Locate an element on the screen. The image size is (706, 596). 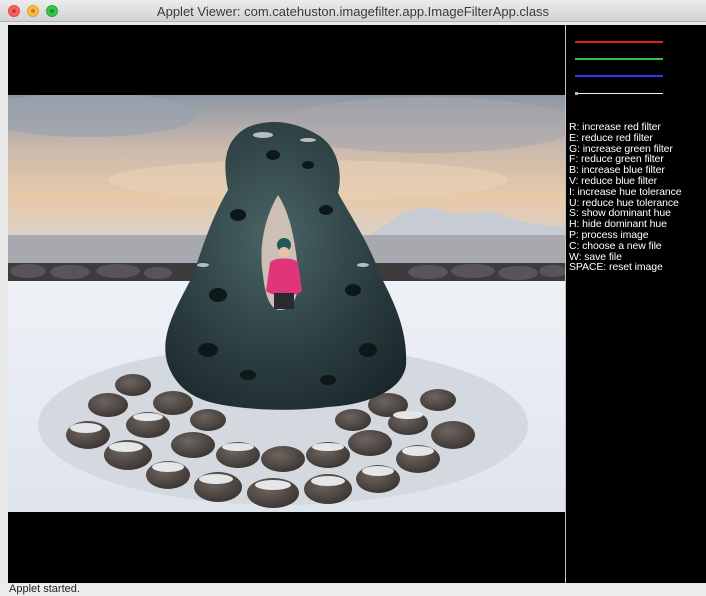
red-filter-line is located at coordinates (619, 42).